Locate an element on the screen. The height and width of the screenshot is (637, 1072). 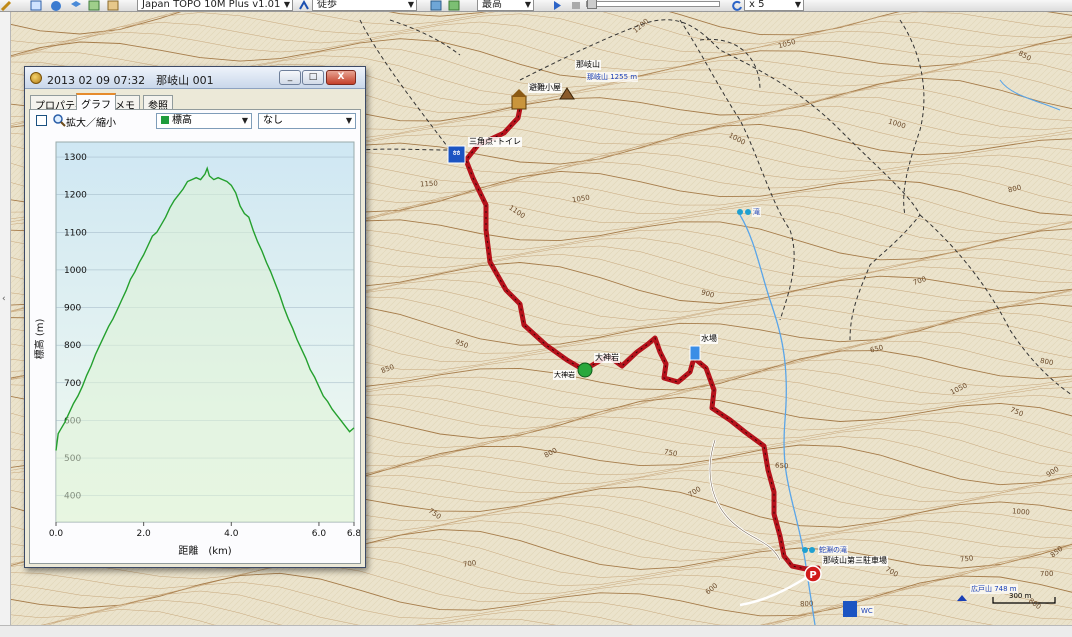
contour-label: 800 is located at coordinates (806, 604).